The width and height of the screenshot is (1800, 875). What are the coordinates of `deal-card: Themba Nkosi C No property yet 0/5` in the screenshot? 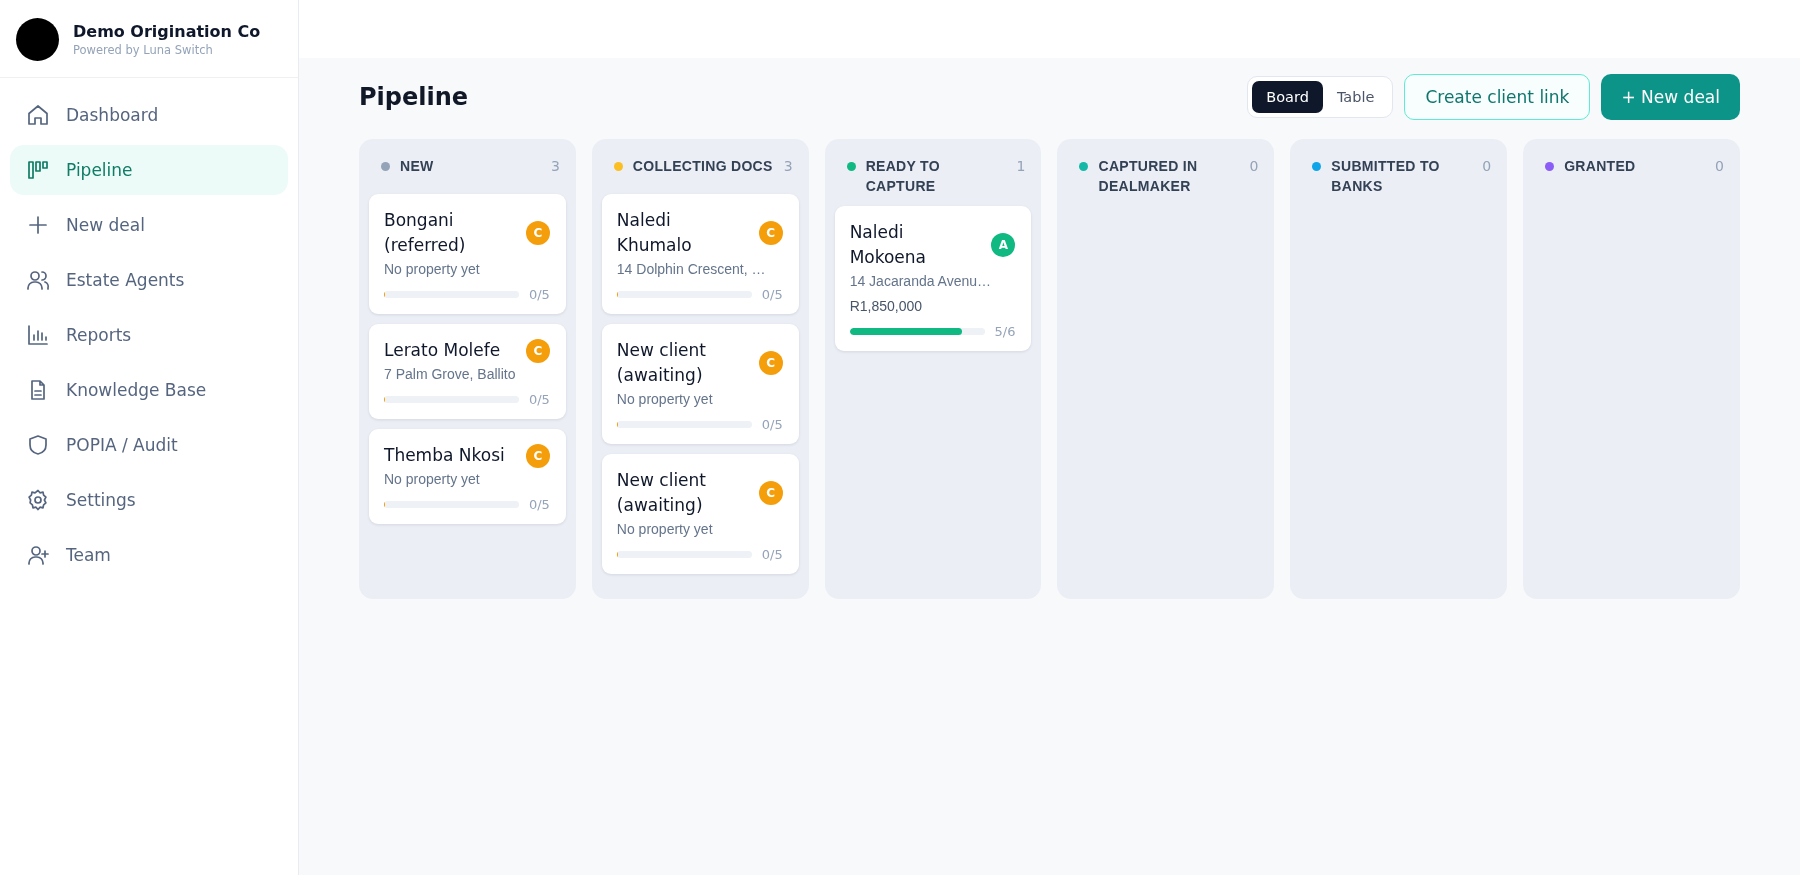 It's located at (467, 476).